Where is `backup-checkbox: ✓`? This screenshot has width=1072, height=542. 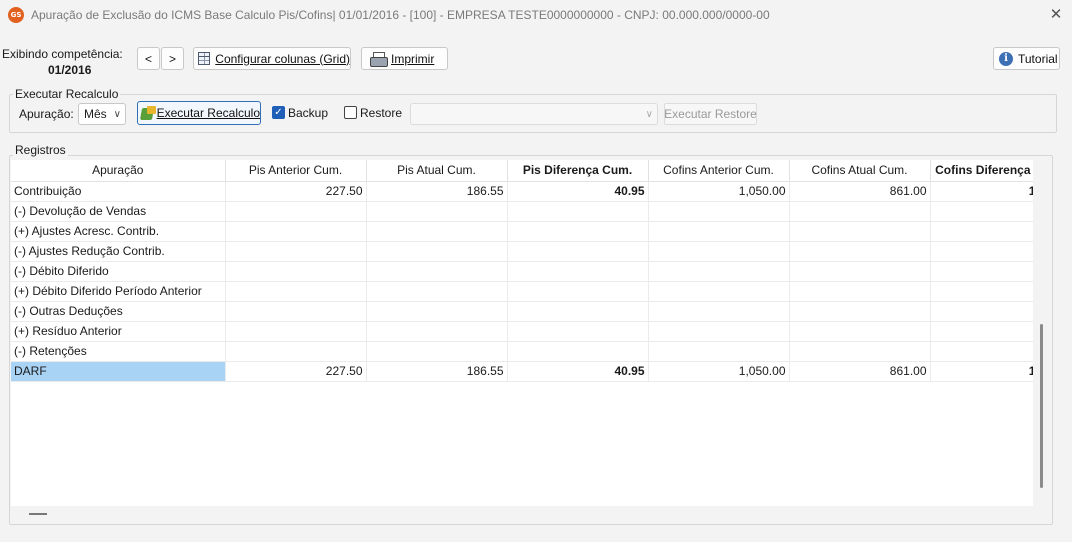 backup-checkbox: ✓ is located at coordinates (278, 112).